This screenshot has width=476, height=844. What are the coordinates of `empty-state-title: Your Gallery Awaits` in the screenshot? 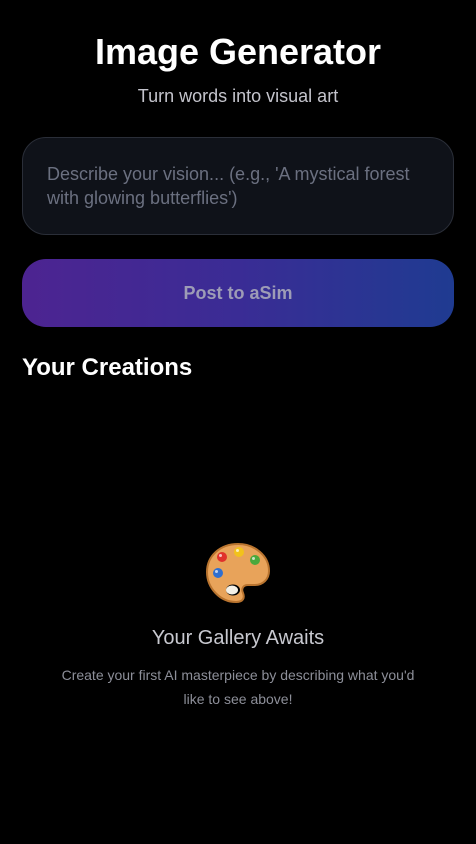 It's located at (238, 638).